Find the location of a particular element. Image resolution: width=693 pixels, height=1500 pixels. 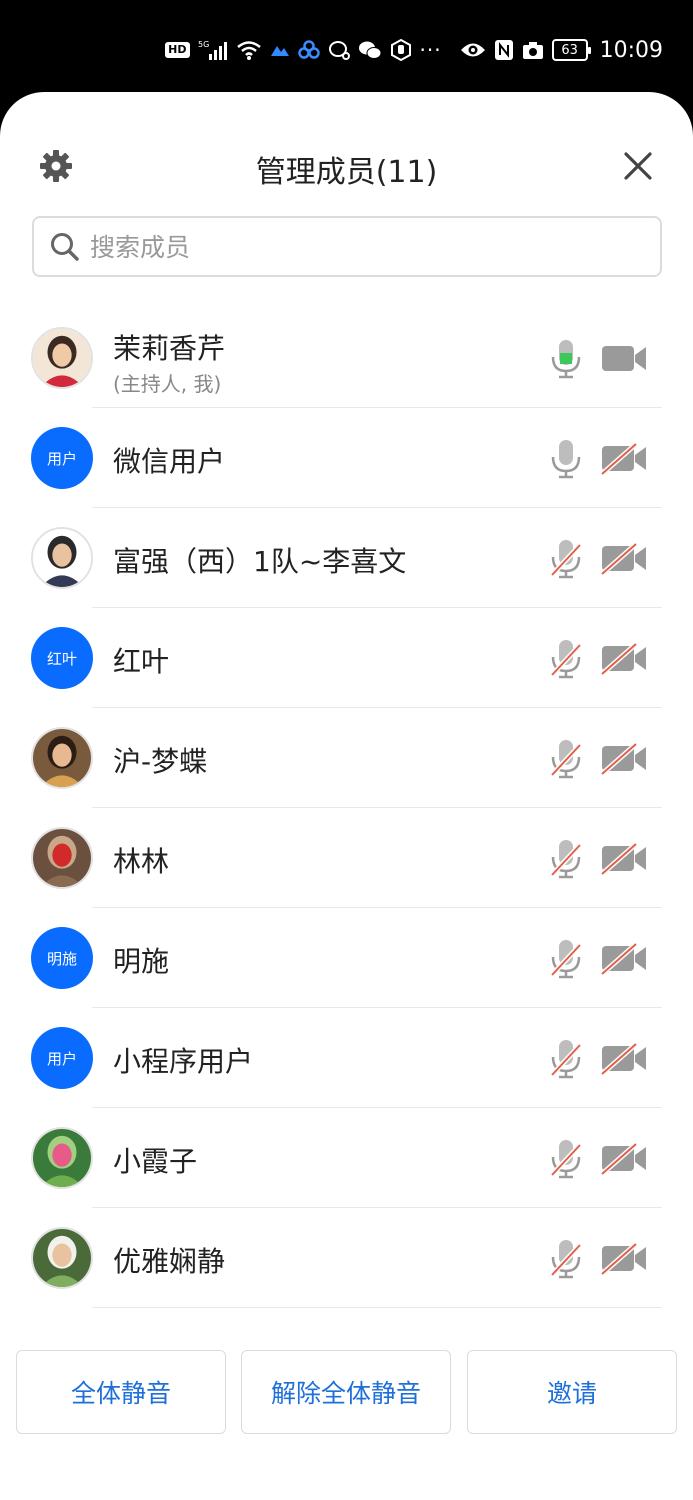

invite-button: 邀请 is located at coordinates (572, 1392).